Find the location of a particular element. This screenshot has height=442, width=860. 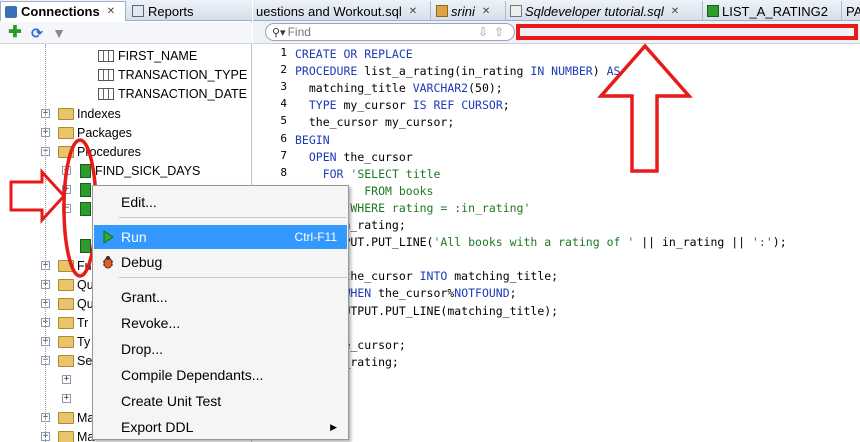

code-token: the_cursor my_cursor; is located at coordinates (375, 122).